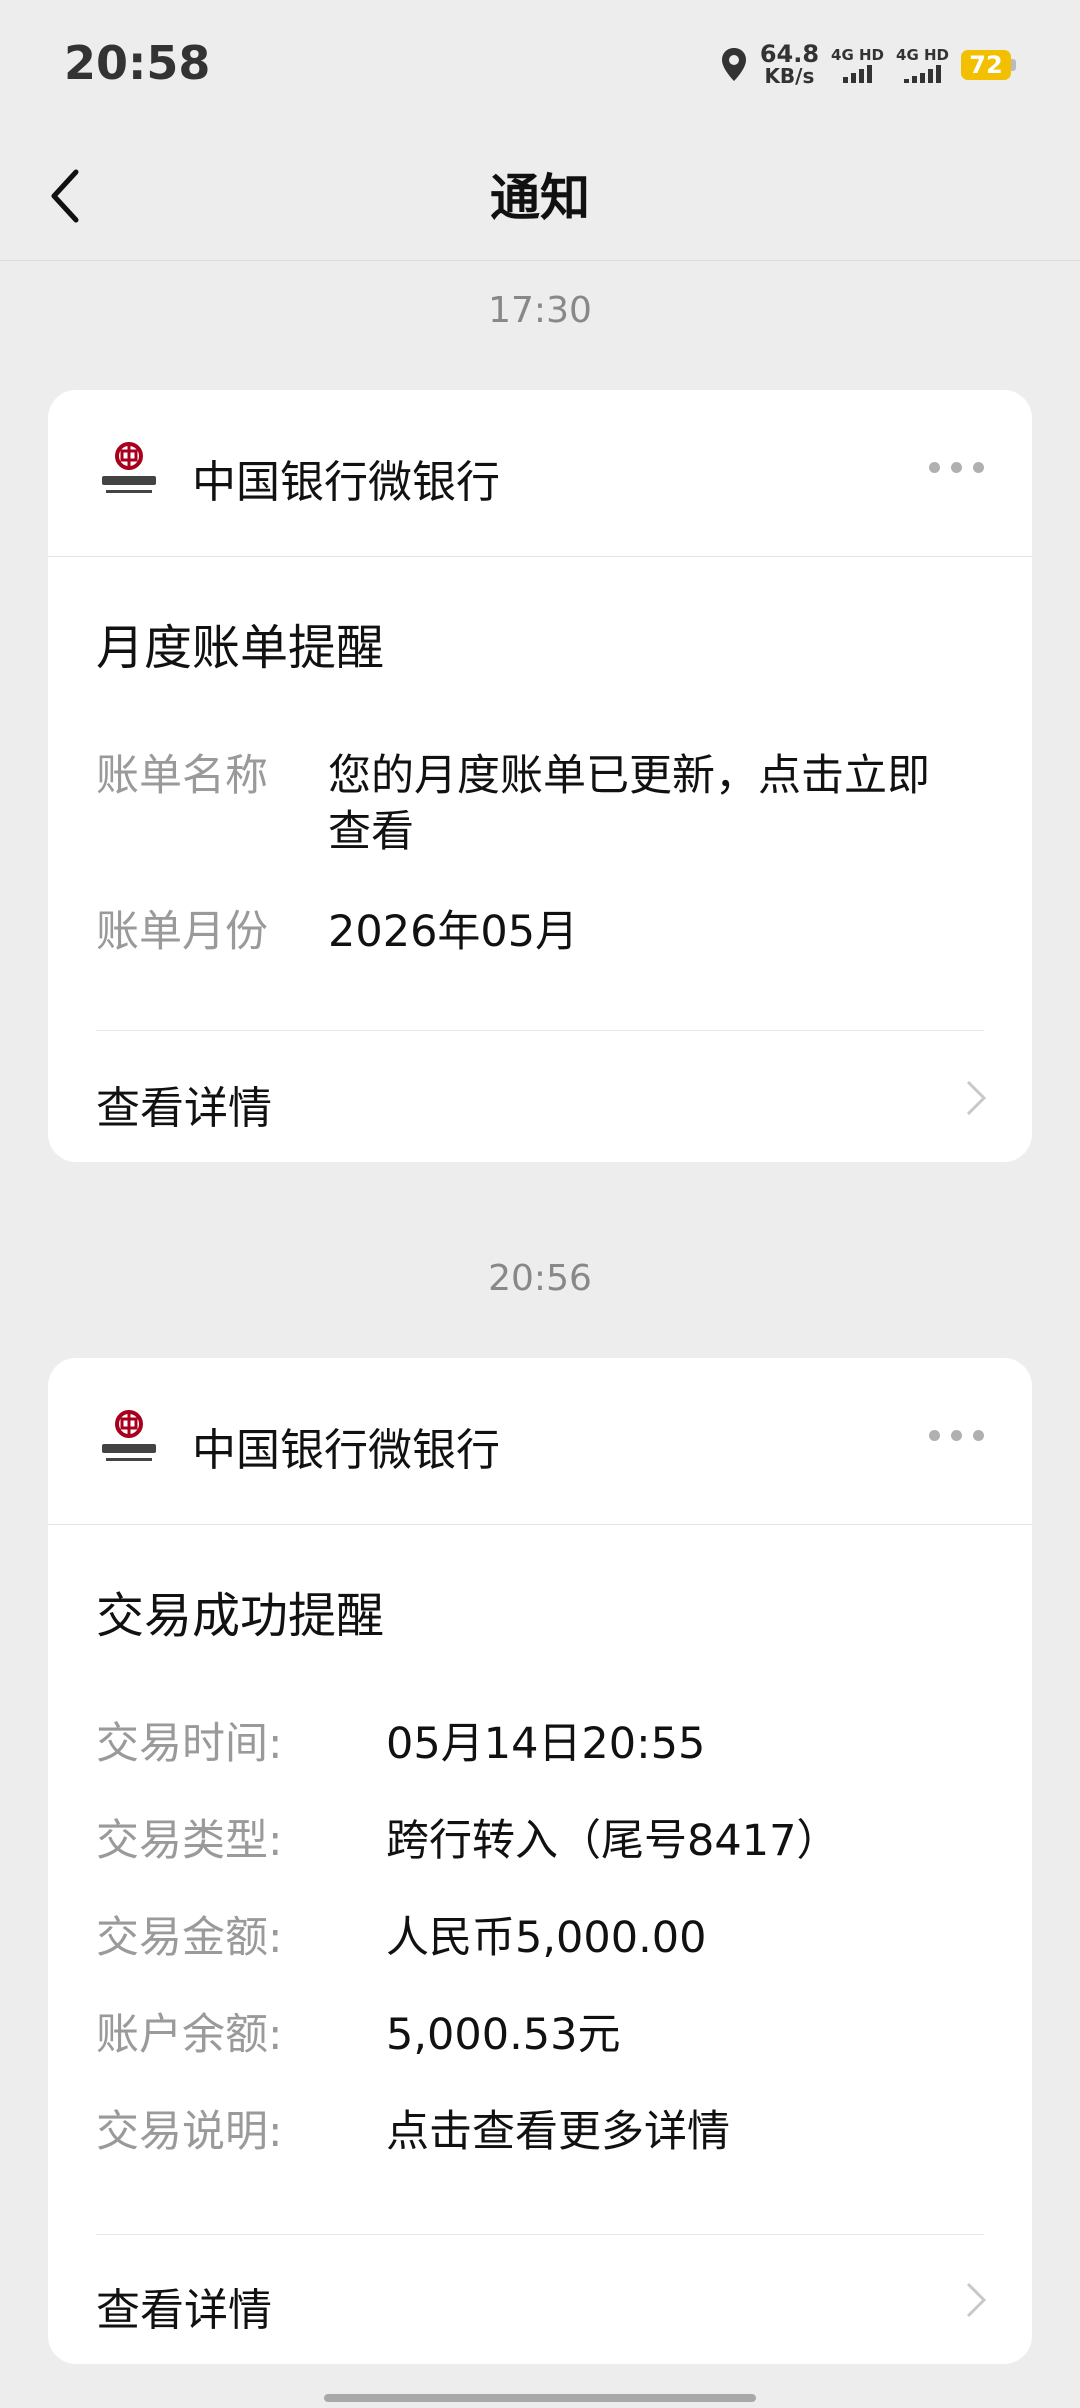  What do you see at coordinates (182, 776) in the screenshot?
I see `field-label: 账单名称` at bounding box center [182, 776].